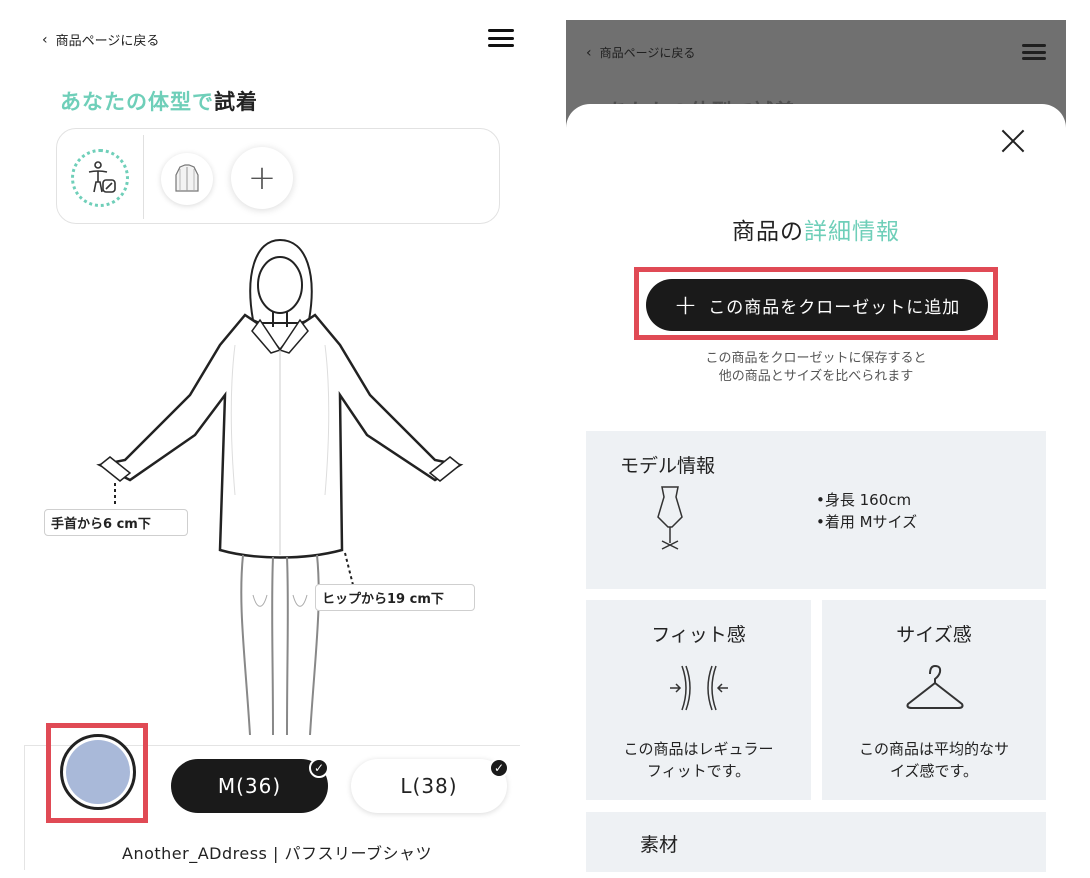 The width and height of the screenshot is (1090, 878). What do you see at coordinates (100, 178) in the screenshot?
I see `body-edit-icon` at bounding box center [100, 178].